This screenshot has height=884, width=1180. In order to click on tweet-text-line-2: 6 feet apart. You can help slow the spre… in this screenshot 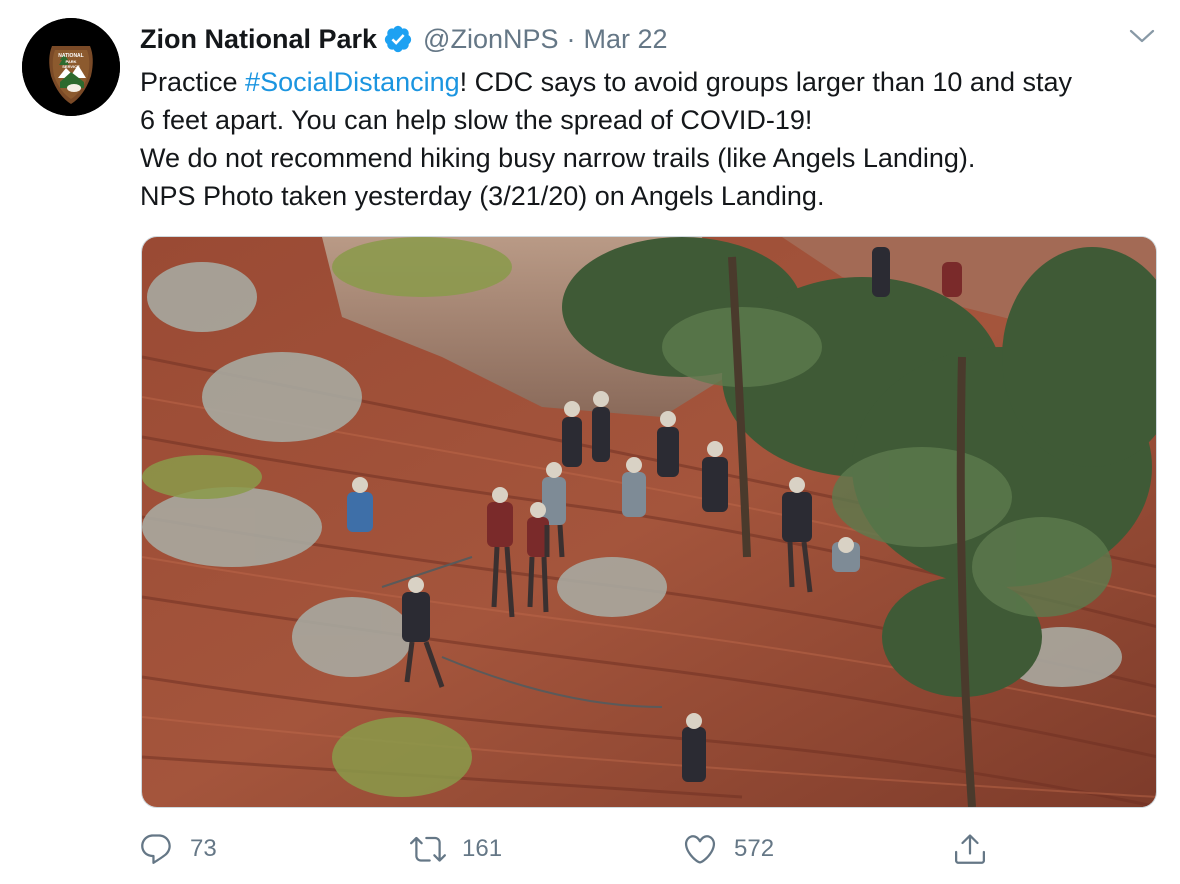, I will do `click(476, 120)`.